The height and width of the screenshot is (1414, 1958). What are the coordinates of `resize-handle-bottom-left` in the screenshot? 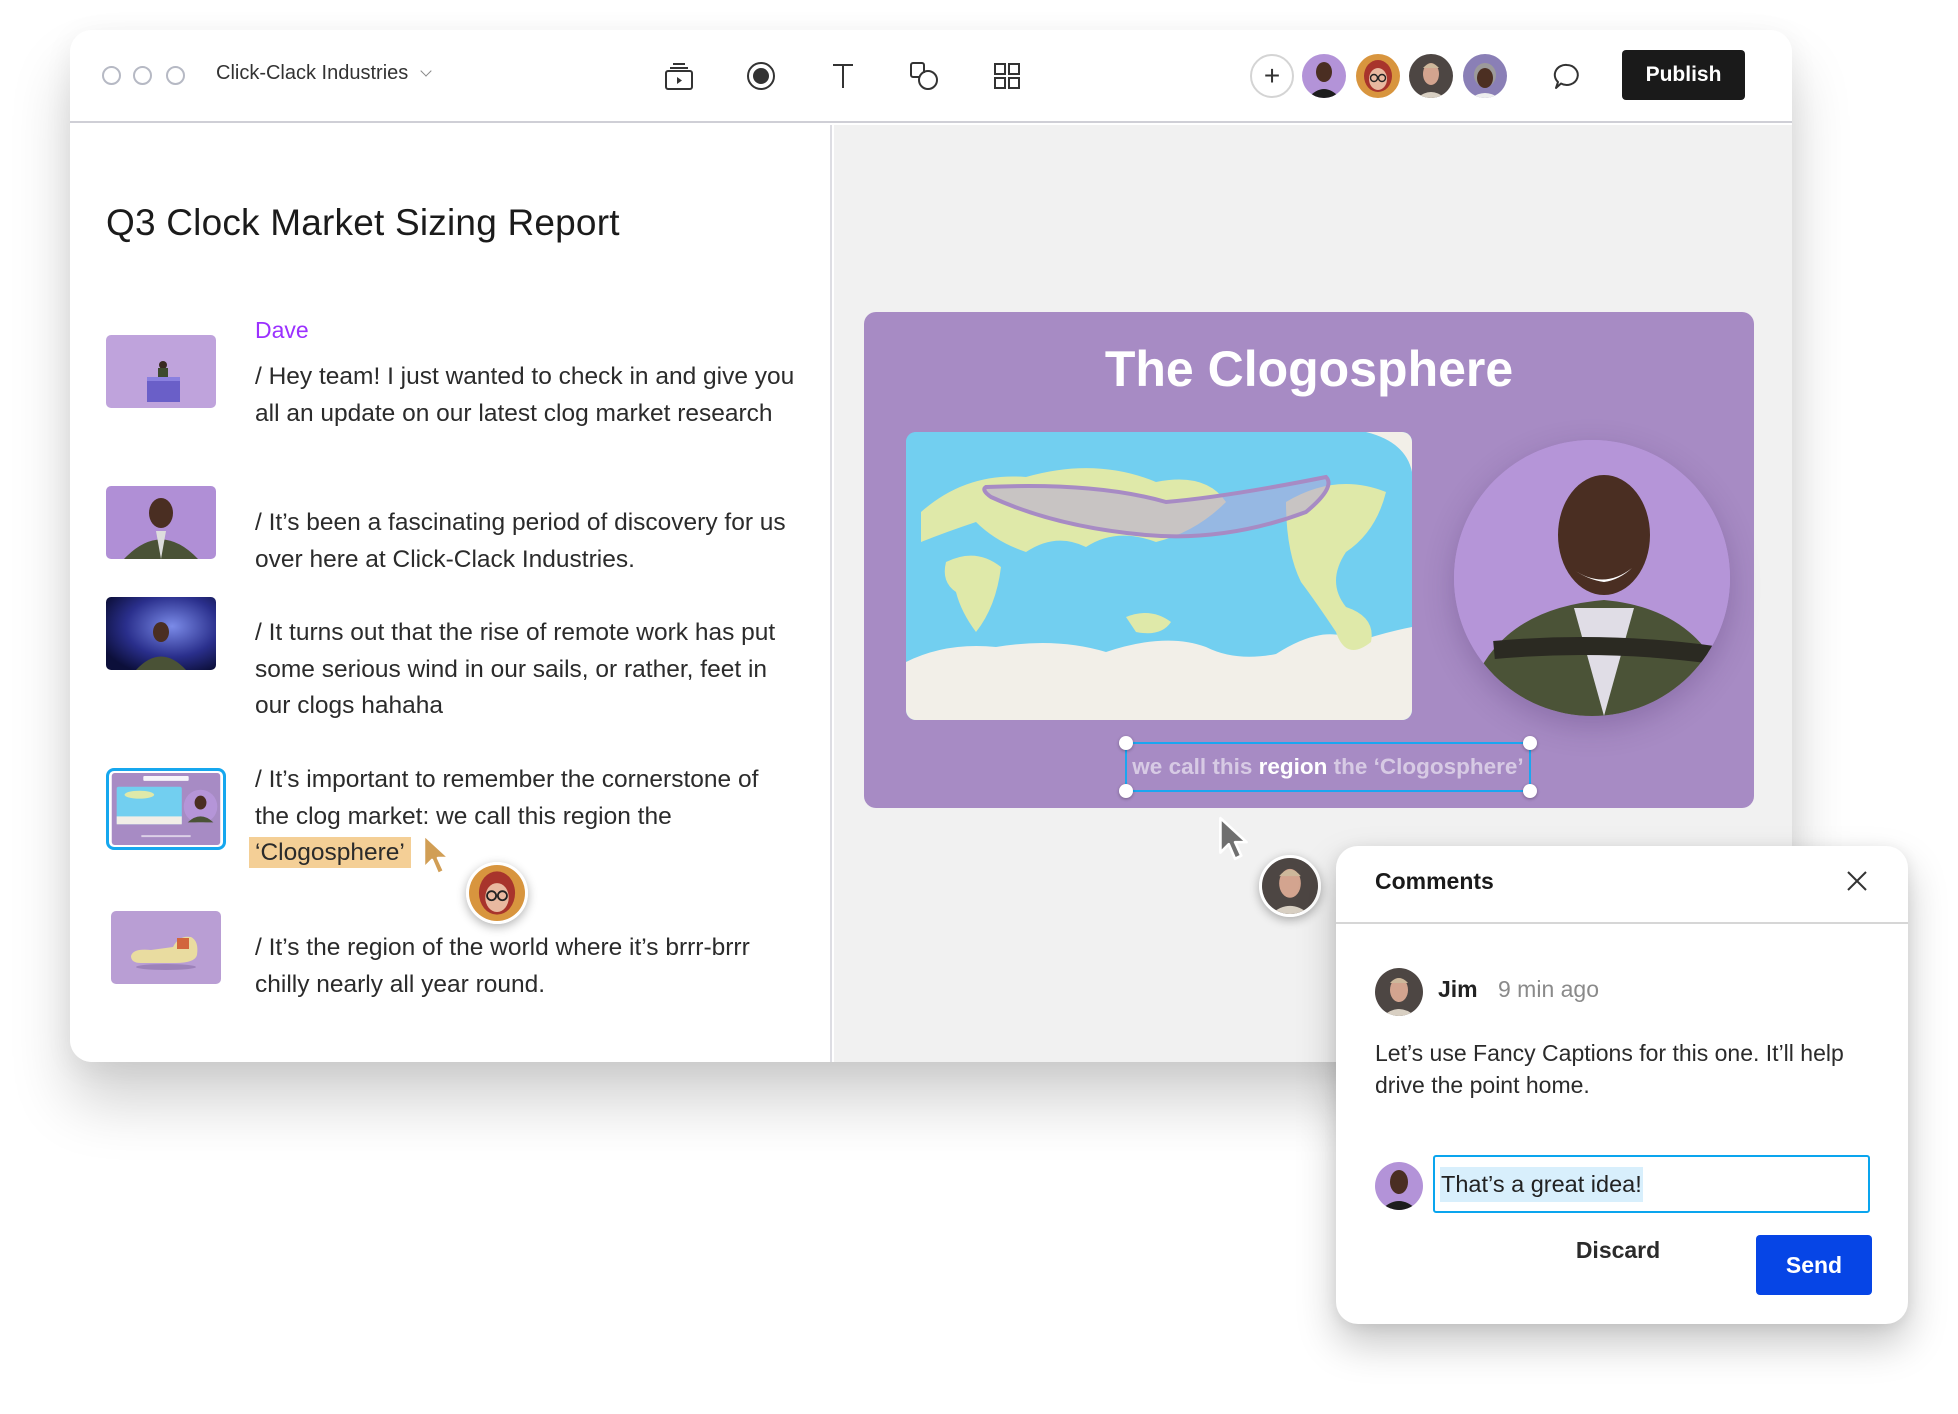 It's located at (1126, 791).